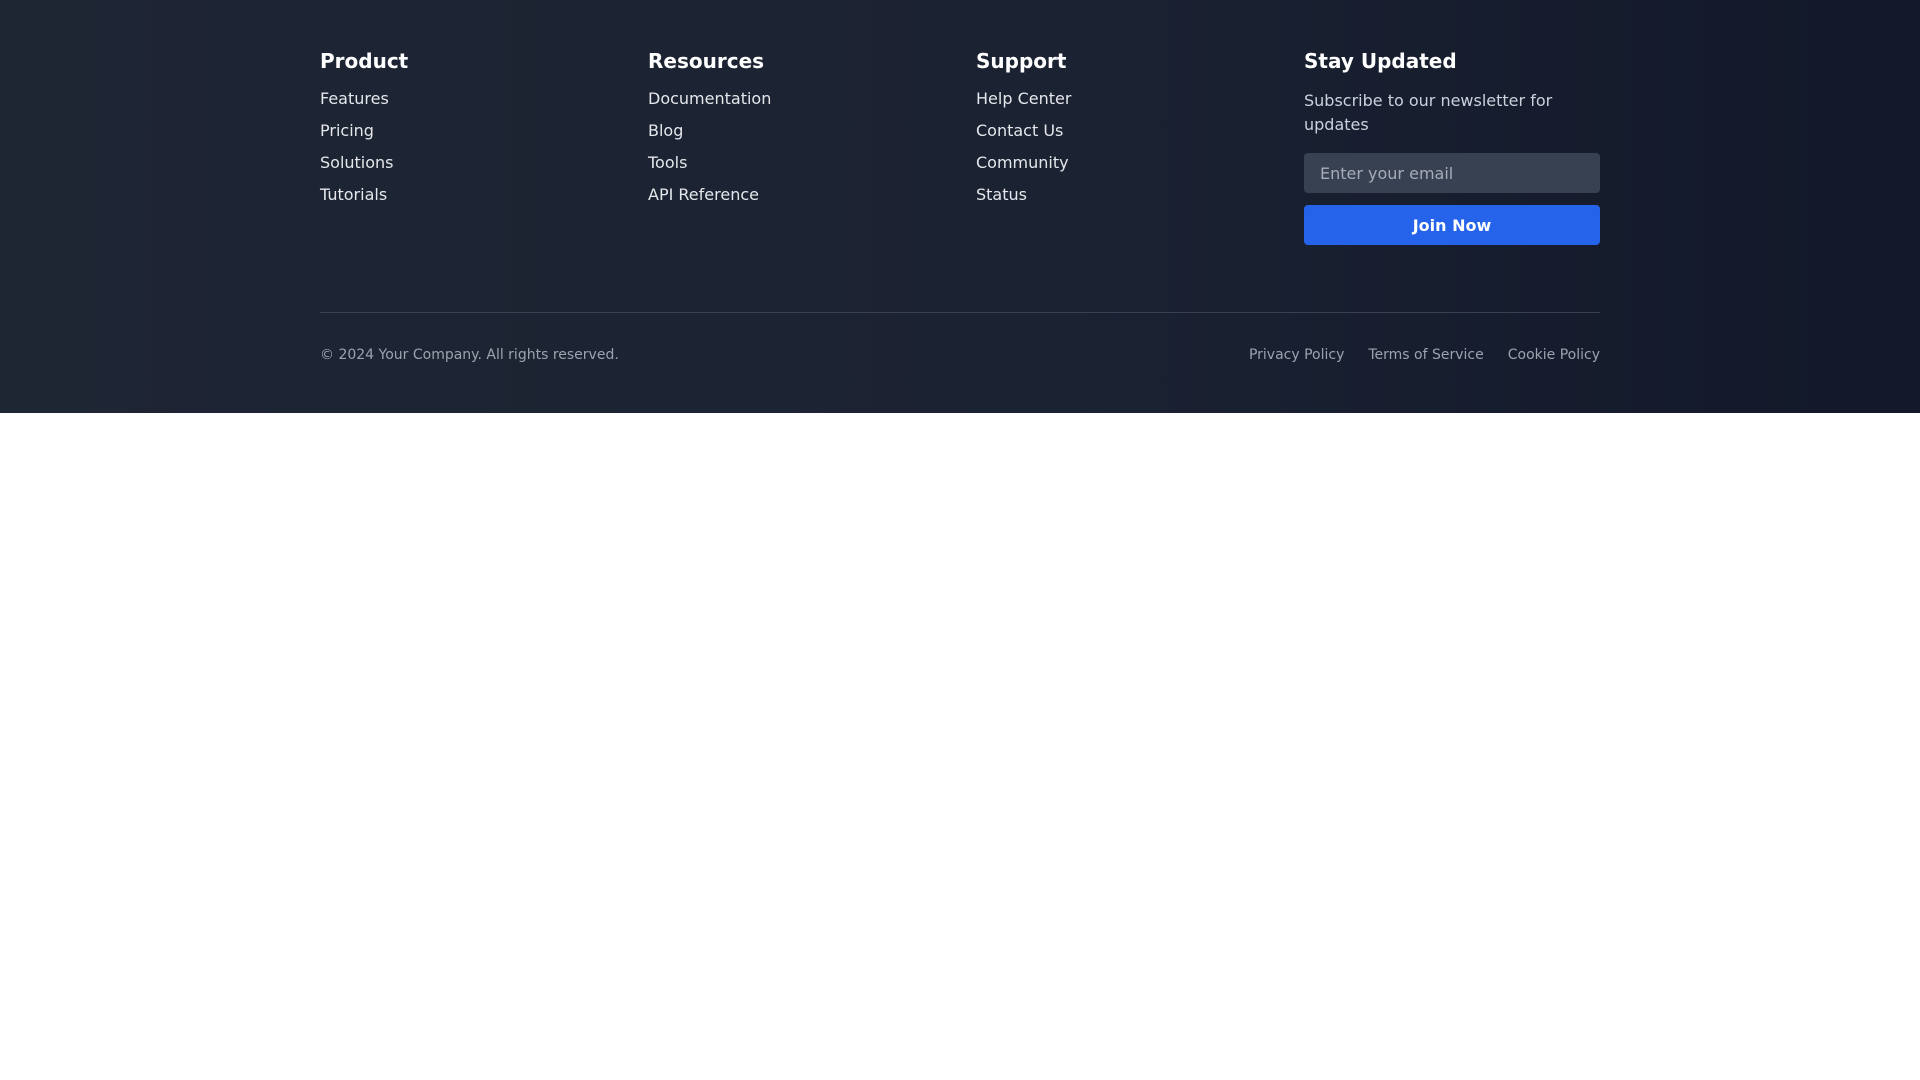 This screenshot has height=1080, width=1920. What do you see at coordinates (812, 195) in the screenshot?
I see `link-api-reference: API Reference` at bounding box center [812, 195].